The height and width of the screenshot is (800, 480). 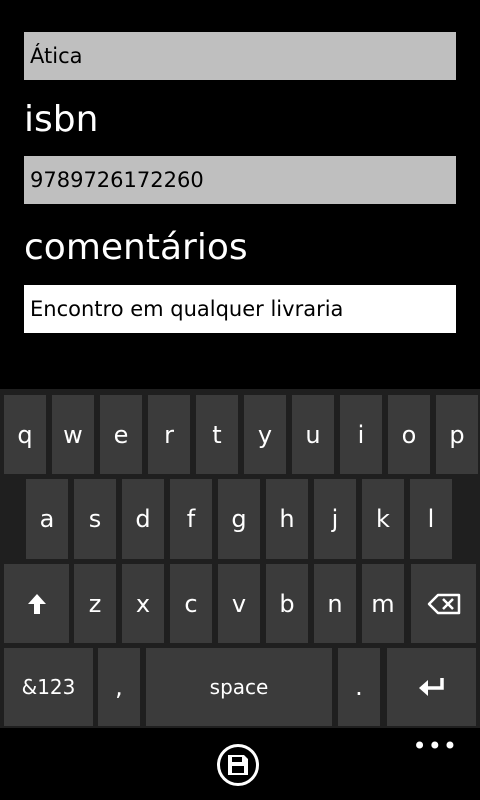 I want to click on enter-key, so click(x=431, y=687).